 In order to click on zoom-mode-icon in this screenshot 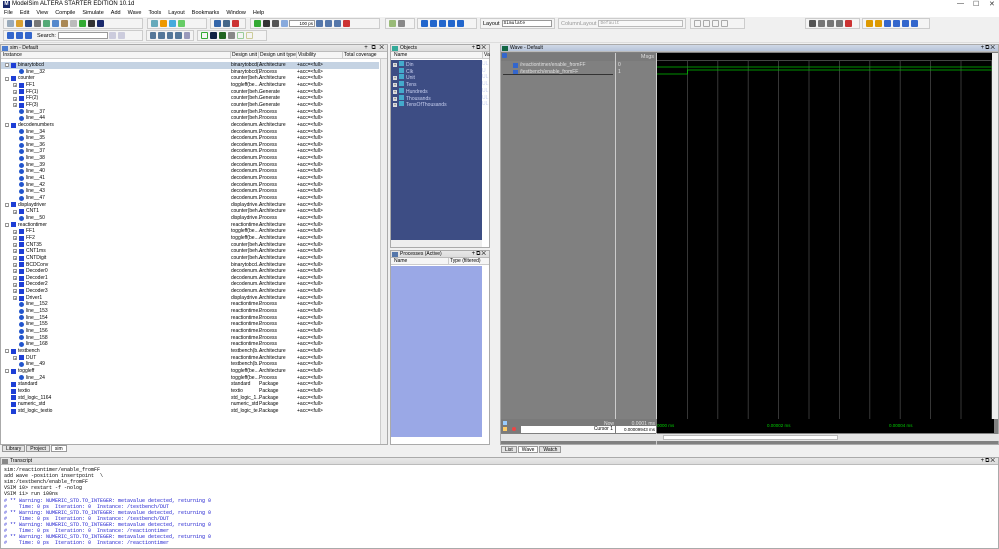, I will do `click(821, 23)`.